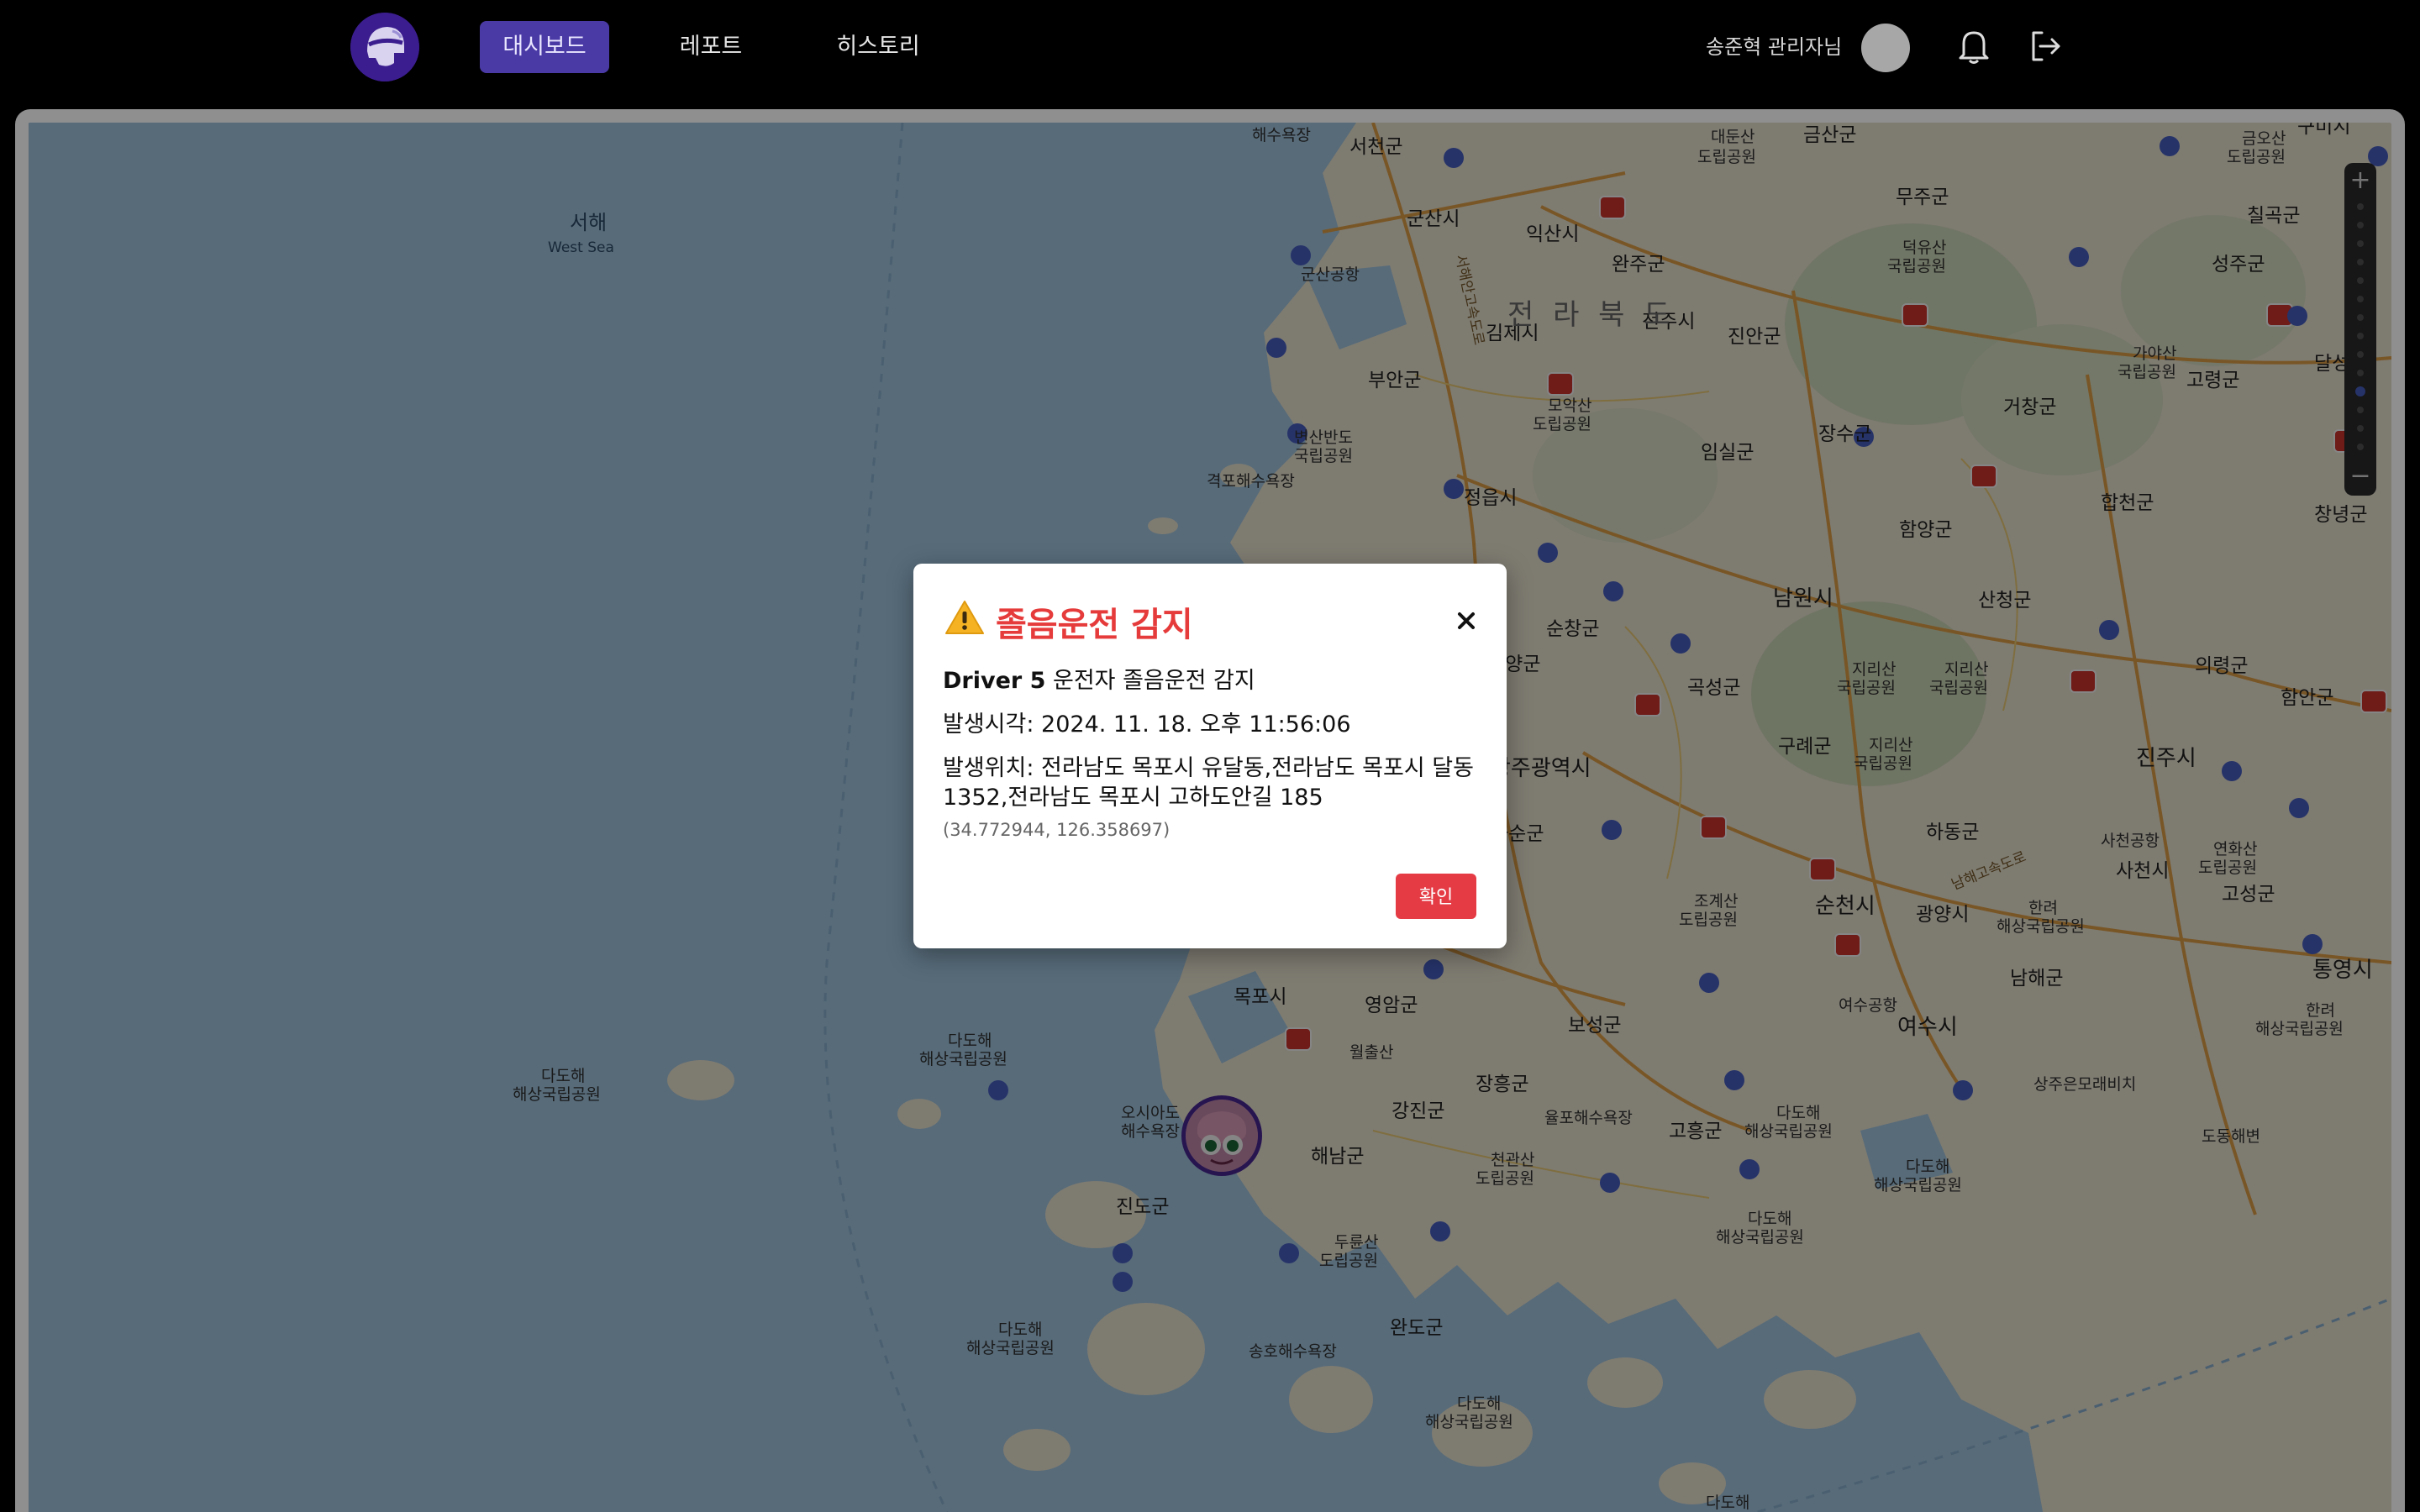 The image size is (2420, 1512). Describe the element at coordinates (1436, 896) in the screenshot. I see `confirm-button: 확인` at that location.